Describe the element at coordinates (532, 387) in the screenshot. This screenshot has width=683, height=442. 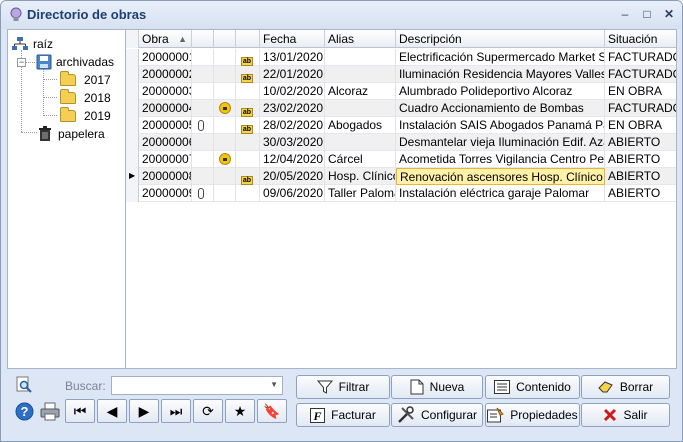
I see `content-button: Contenido` at that location.